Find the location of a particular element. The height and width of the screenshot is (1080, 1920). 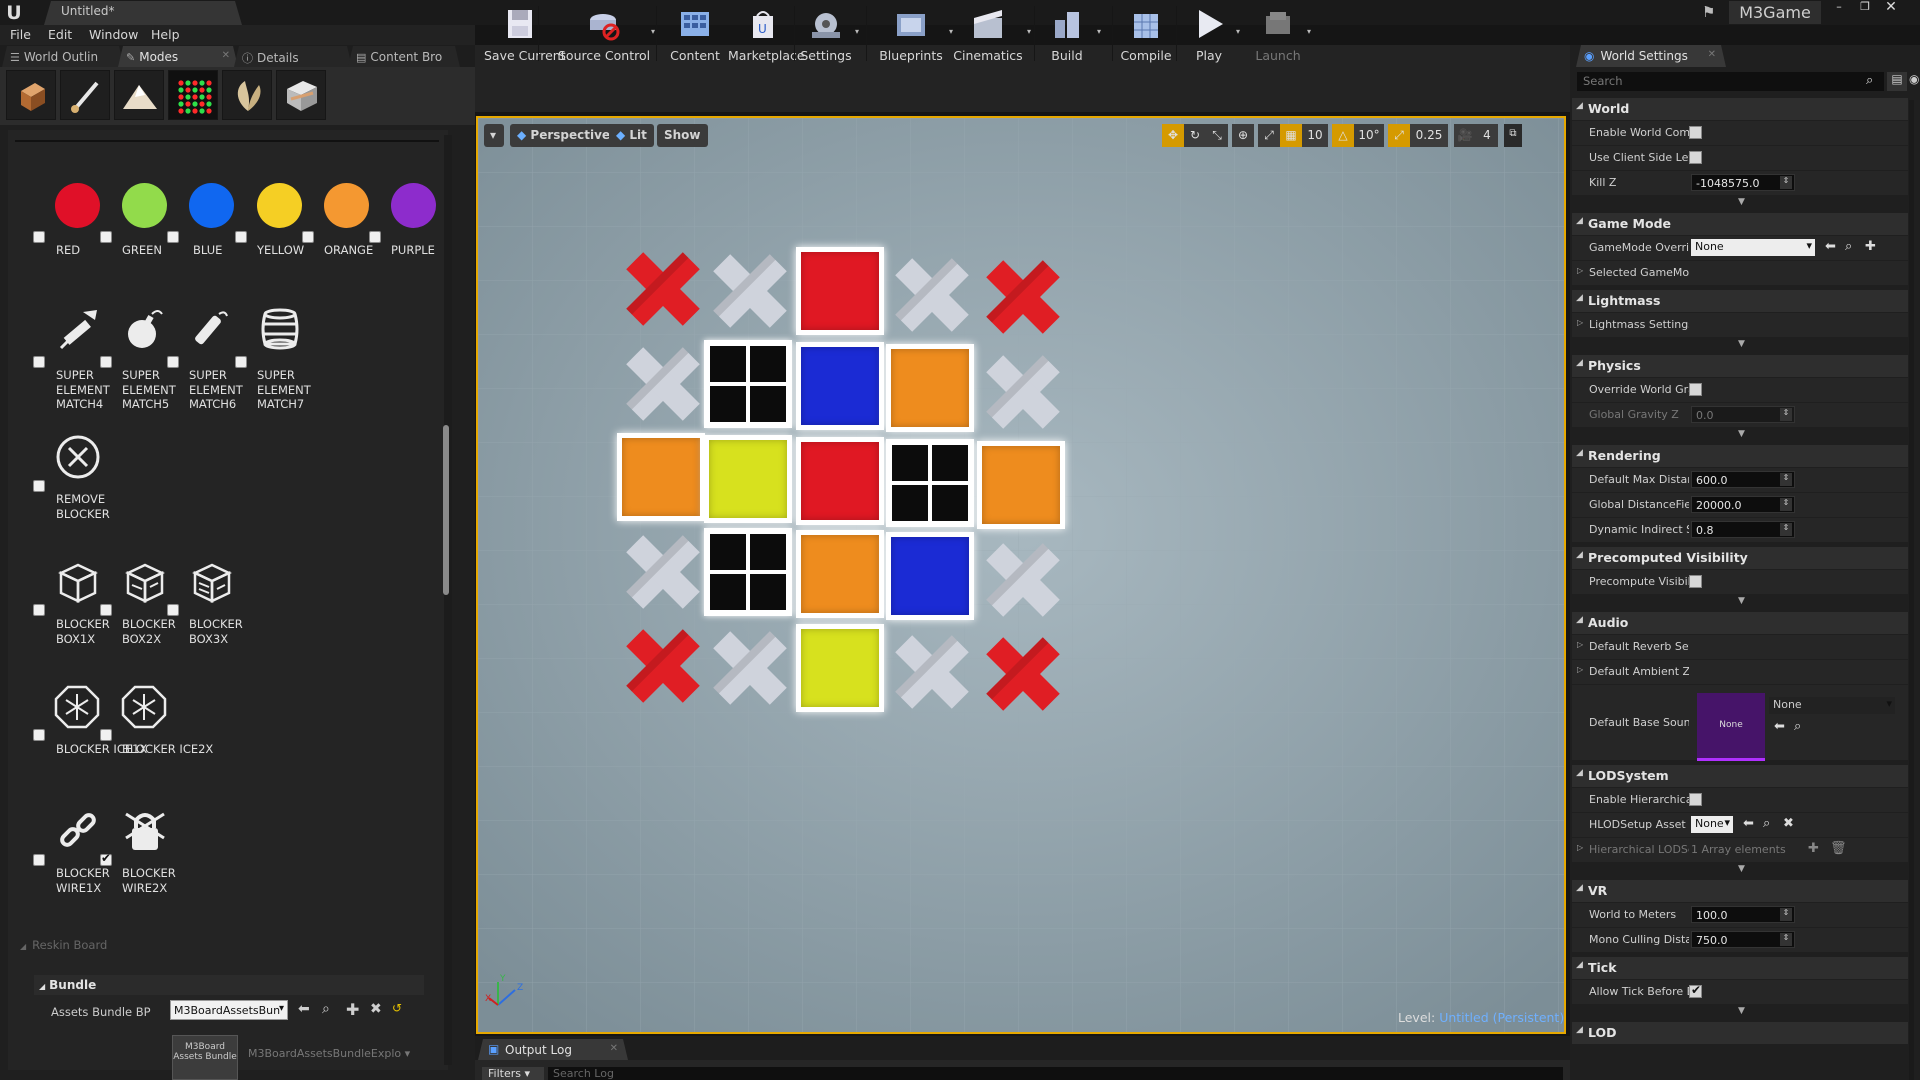

toolbar-settings-button: Settings ▾ is located at coordinates (829, 34).